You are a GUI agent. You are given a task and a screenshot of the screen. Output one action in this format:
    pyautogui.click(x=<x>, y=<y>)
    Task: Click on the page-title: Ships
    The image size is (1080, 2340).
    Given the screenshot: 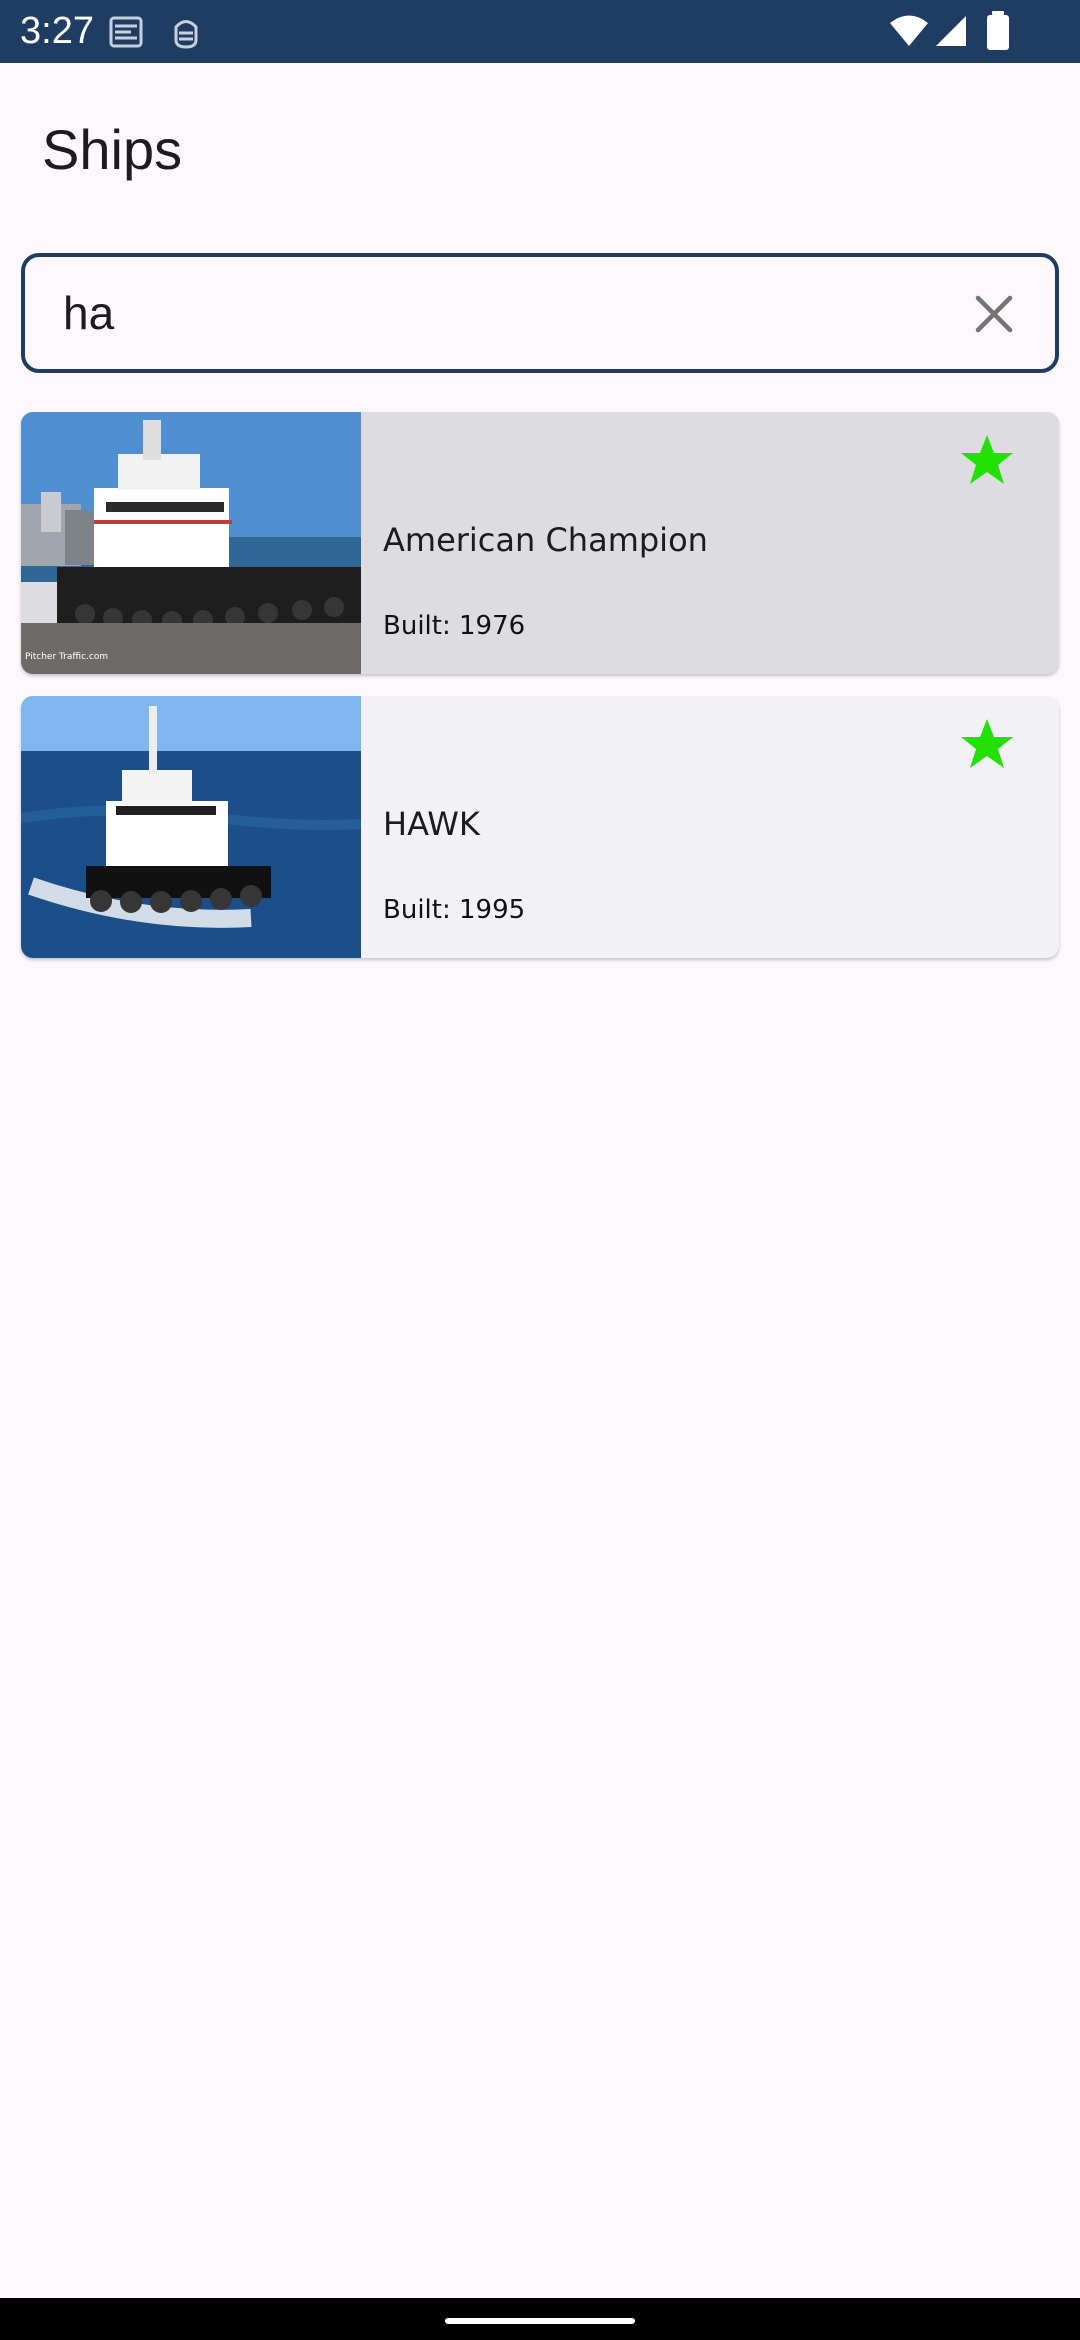 What is the action you would take?
    pyautogui.click(x=112, y=149)
    